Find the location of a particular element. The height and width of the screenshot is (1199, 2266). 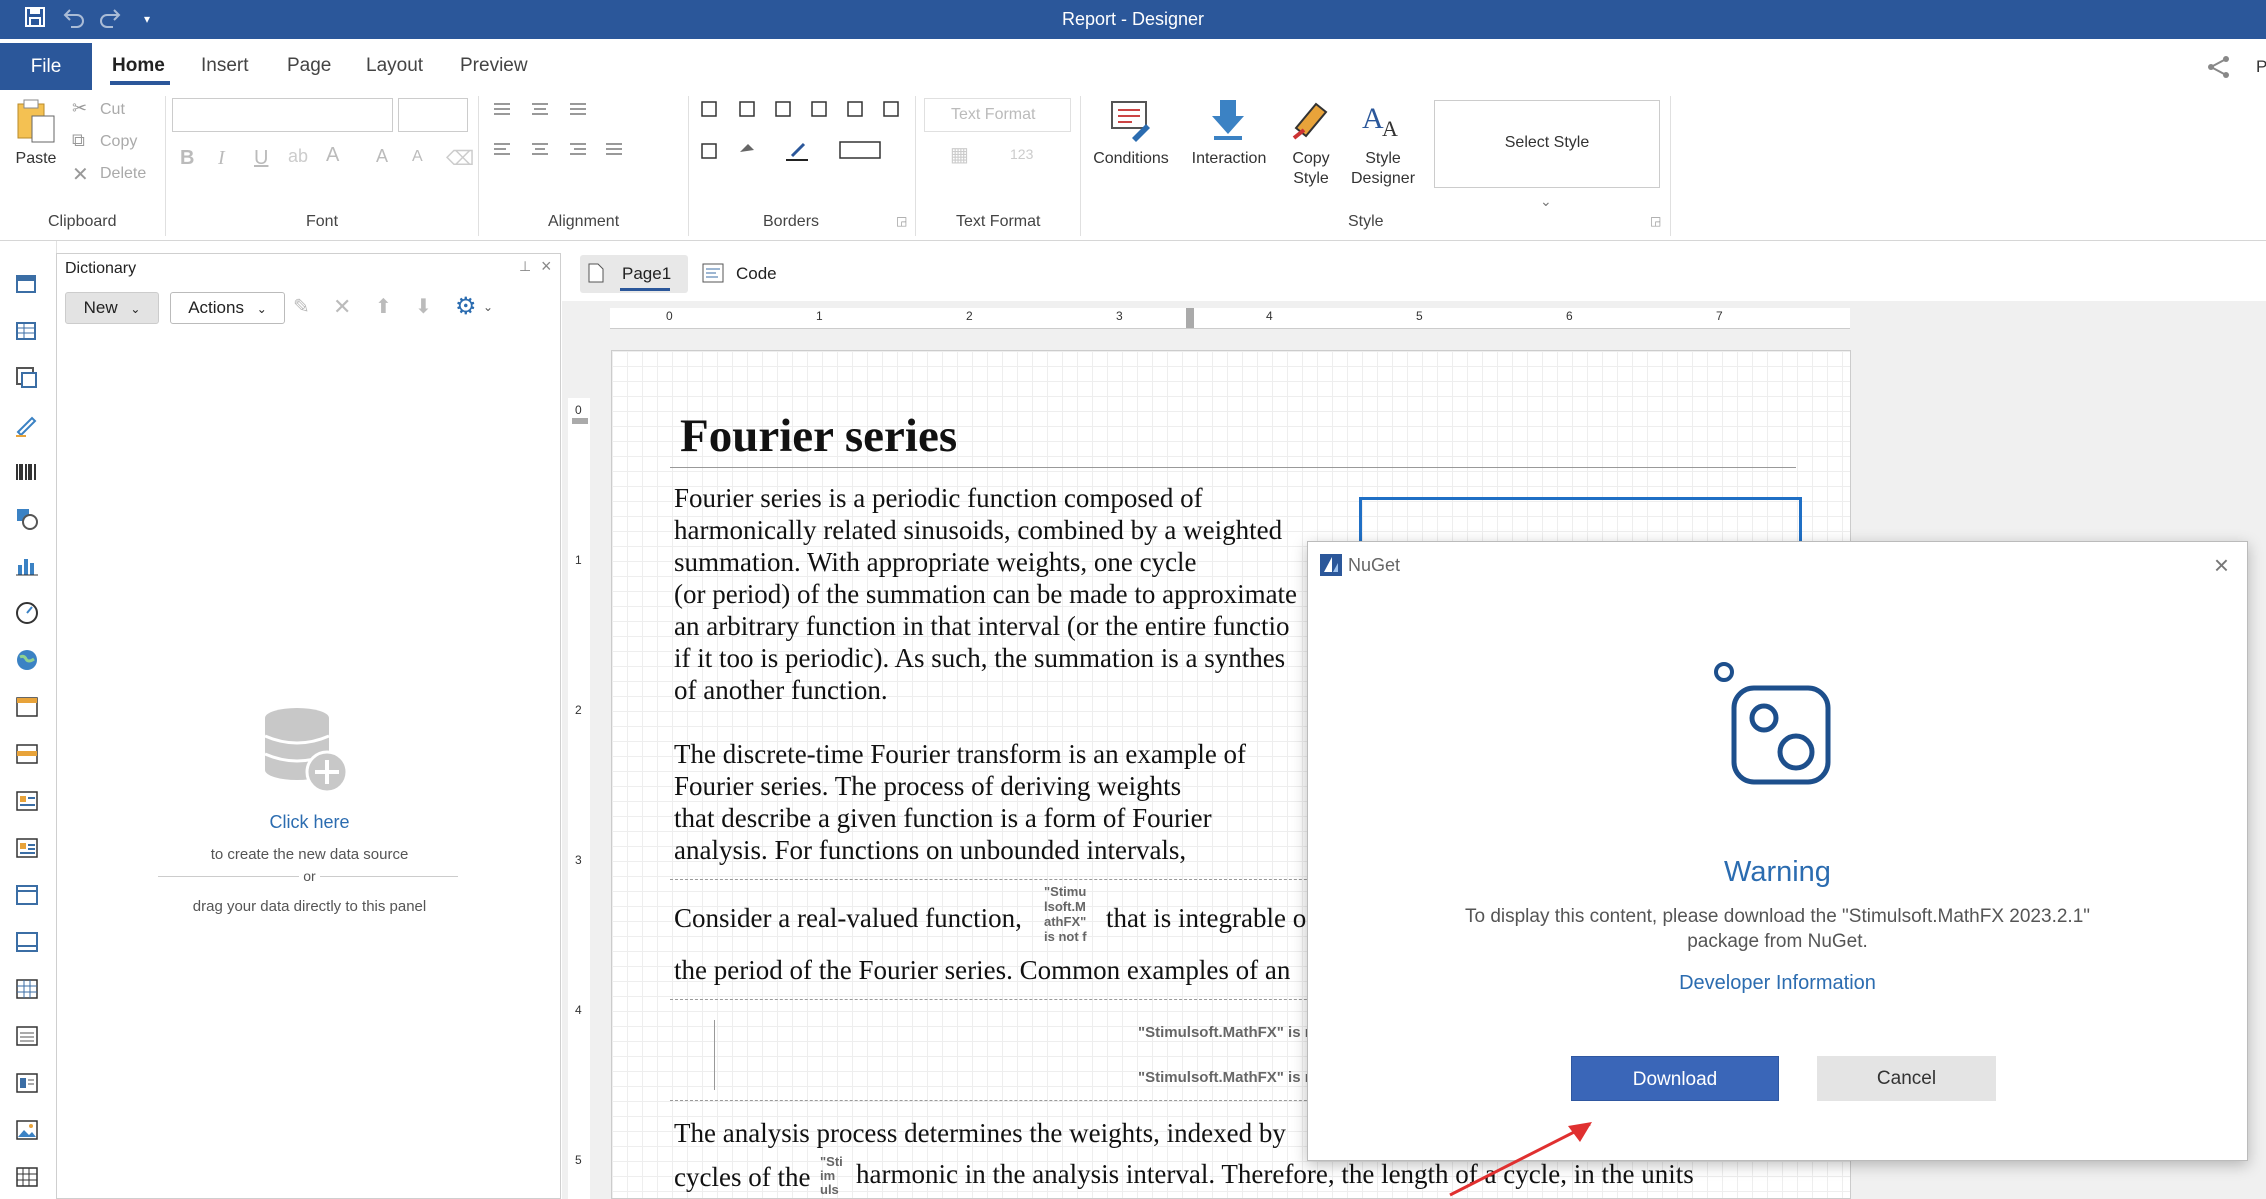

chart-icon is located at coordinates (27, 566).